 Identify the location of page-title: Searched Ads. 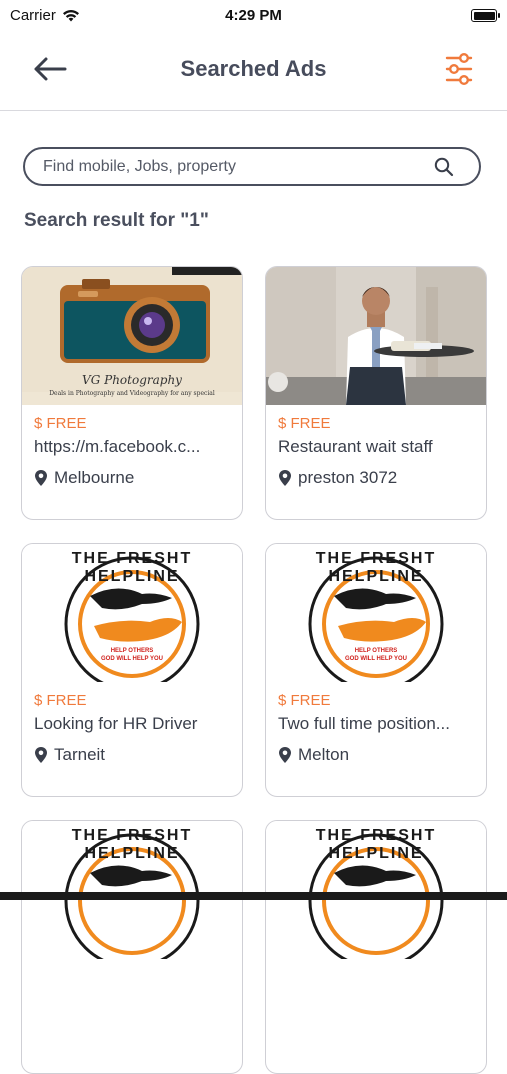
(253, 68).